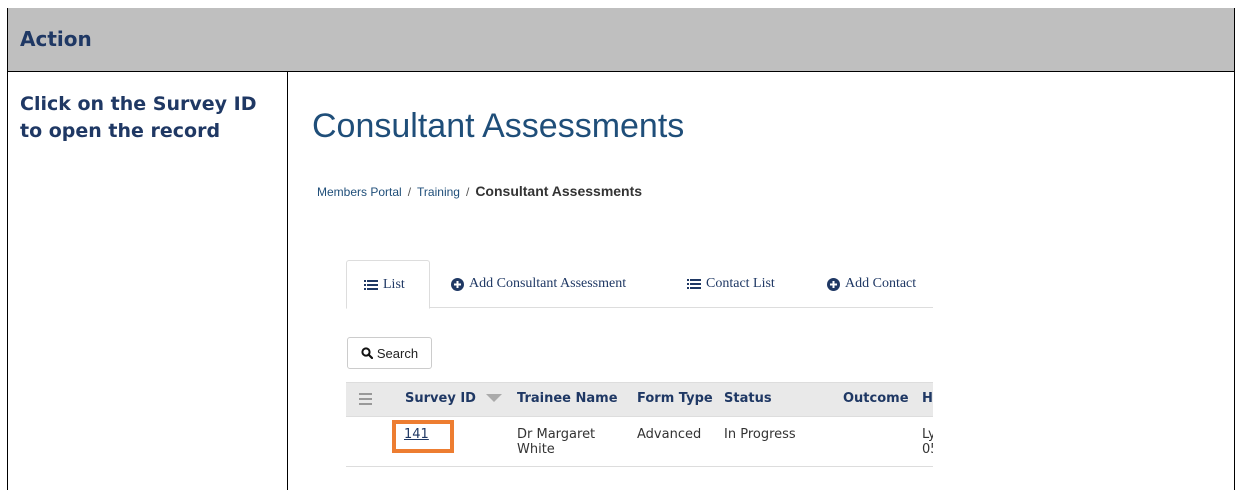 This screenshot has width=1243, height=490. Describe the element at coordinates (56, 39) in the screenshot. I see `action-header: Action` at that location.